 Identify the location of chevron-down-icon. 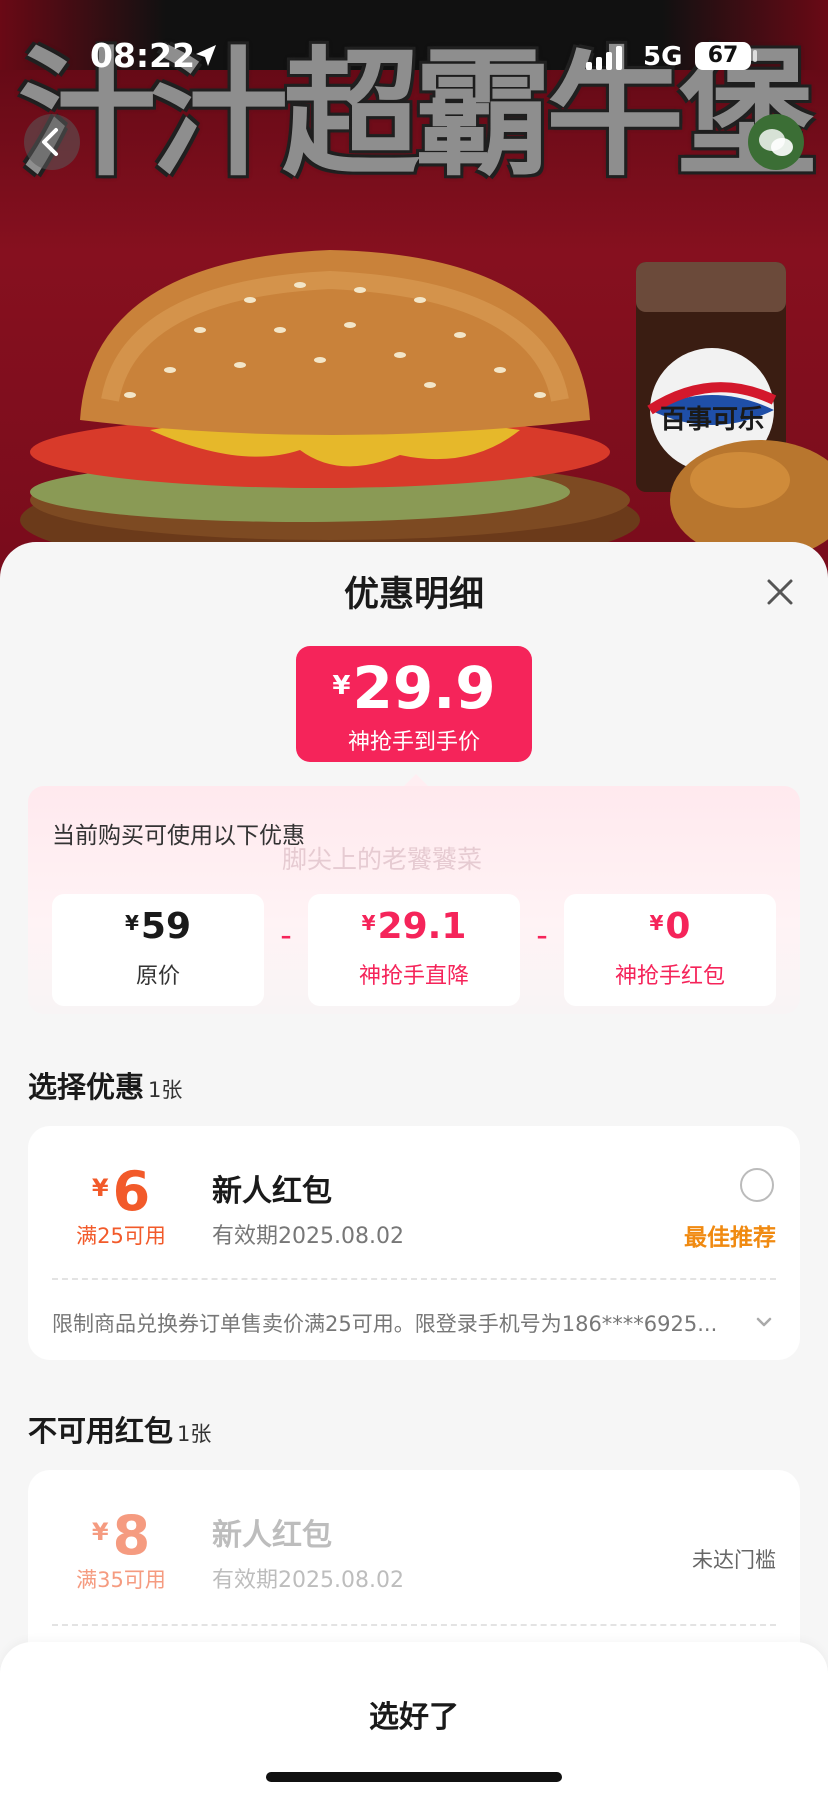
(764, 1322).